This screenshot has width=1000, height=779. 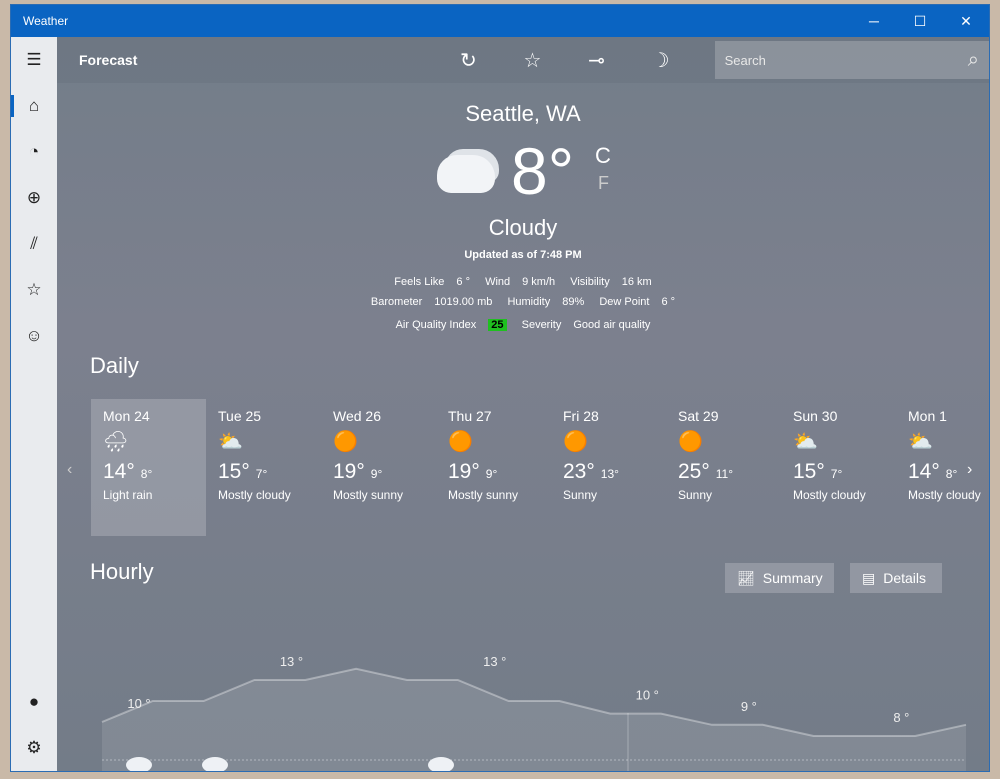 What do you see at coordinates (746, 577) in the screenshot?
I see `chart-icon: 📈︎` at bounding box center [746, 577].